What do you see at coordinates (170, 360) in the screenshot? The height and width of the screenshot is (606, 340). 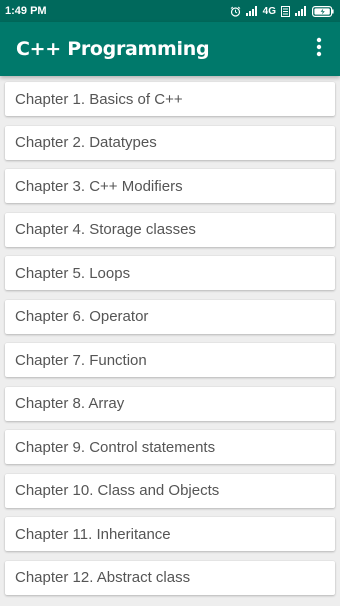 I see `chapter-item: Chapter 7. Function` at bounding box center [170, 360].